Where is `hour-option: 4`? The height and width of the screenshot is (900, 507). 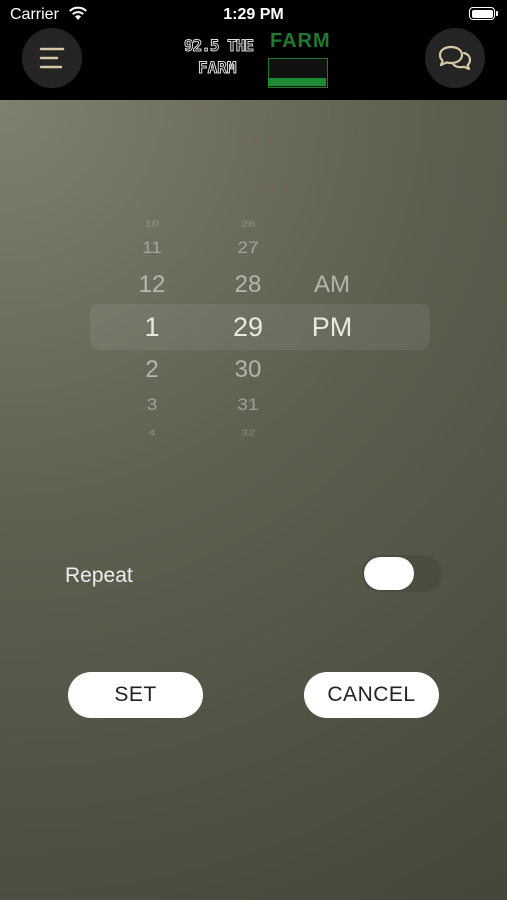
hour-option: 4 is located at coordinates (152, 432).